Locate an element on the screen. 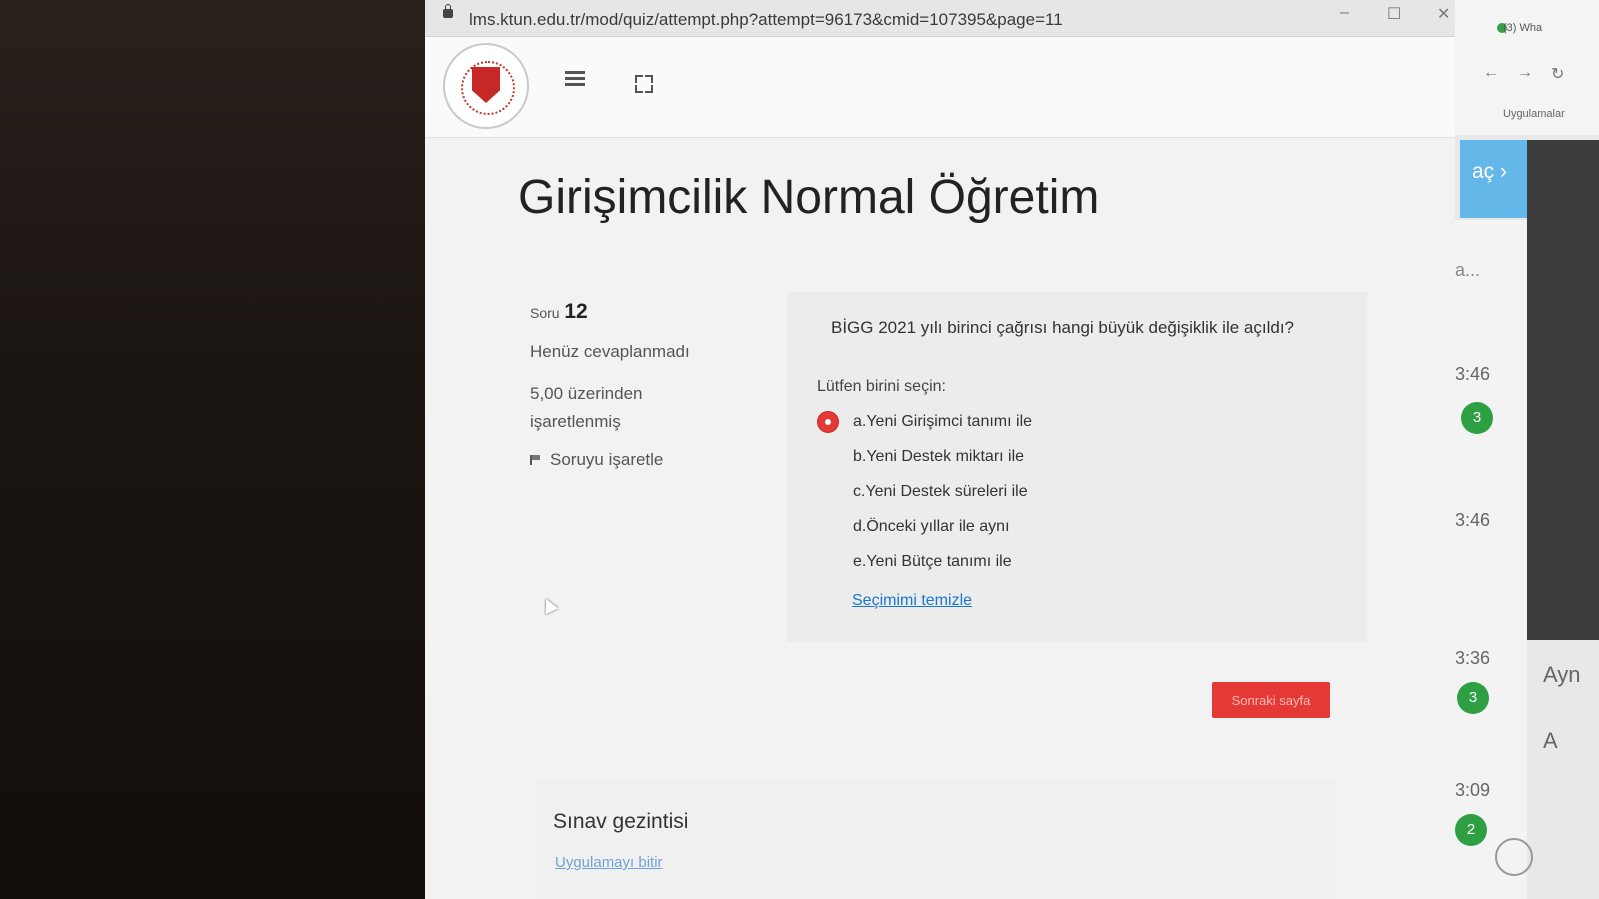 This screenshot has height=899, width=1599. chat-list: a... 3:46 3 3:46 3:36 3 3:09 2 is located at coordinates (1491, 559).